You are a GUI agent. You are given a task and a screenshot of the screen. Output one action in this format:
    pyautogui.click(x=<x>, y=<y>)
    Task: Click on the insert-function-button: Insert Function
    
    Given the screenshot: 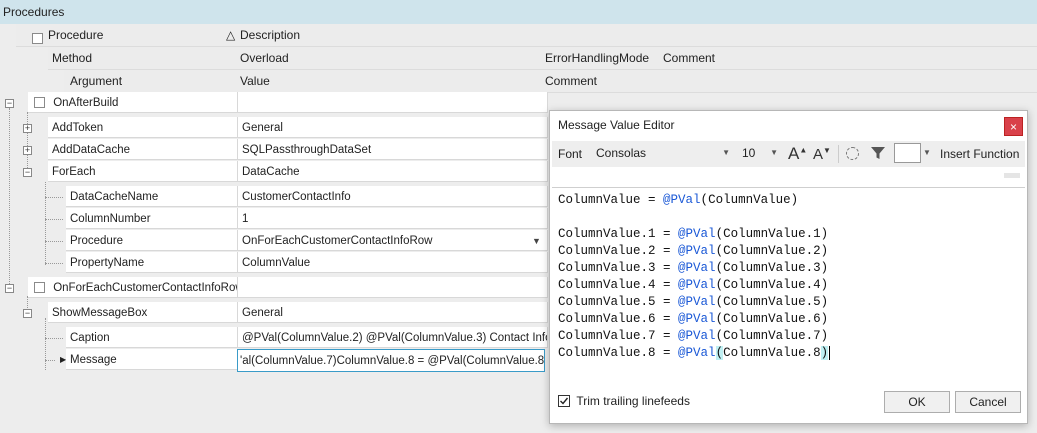 What is the action you would take?
    pyautogui.click(x=979, y=154)
    